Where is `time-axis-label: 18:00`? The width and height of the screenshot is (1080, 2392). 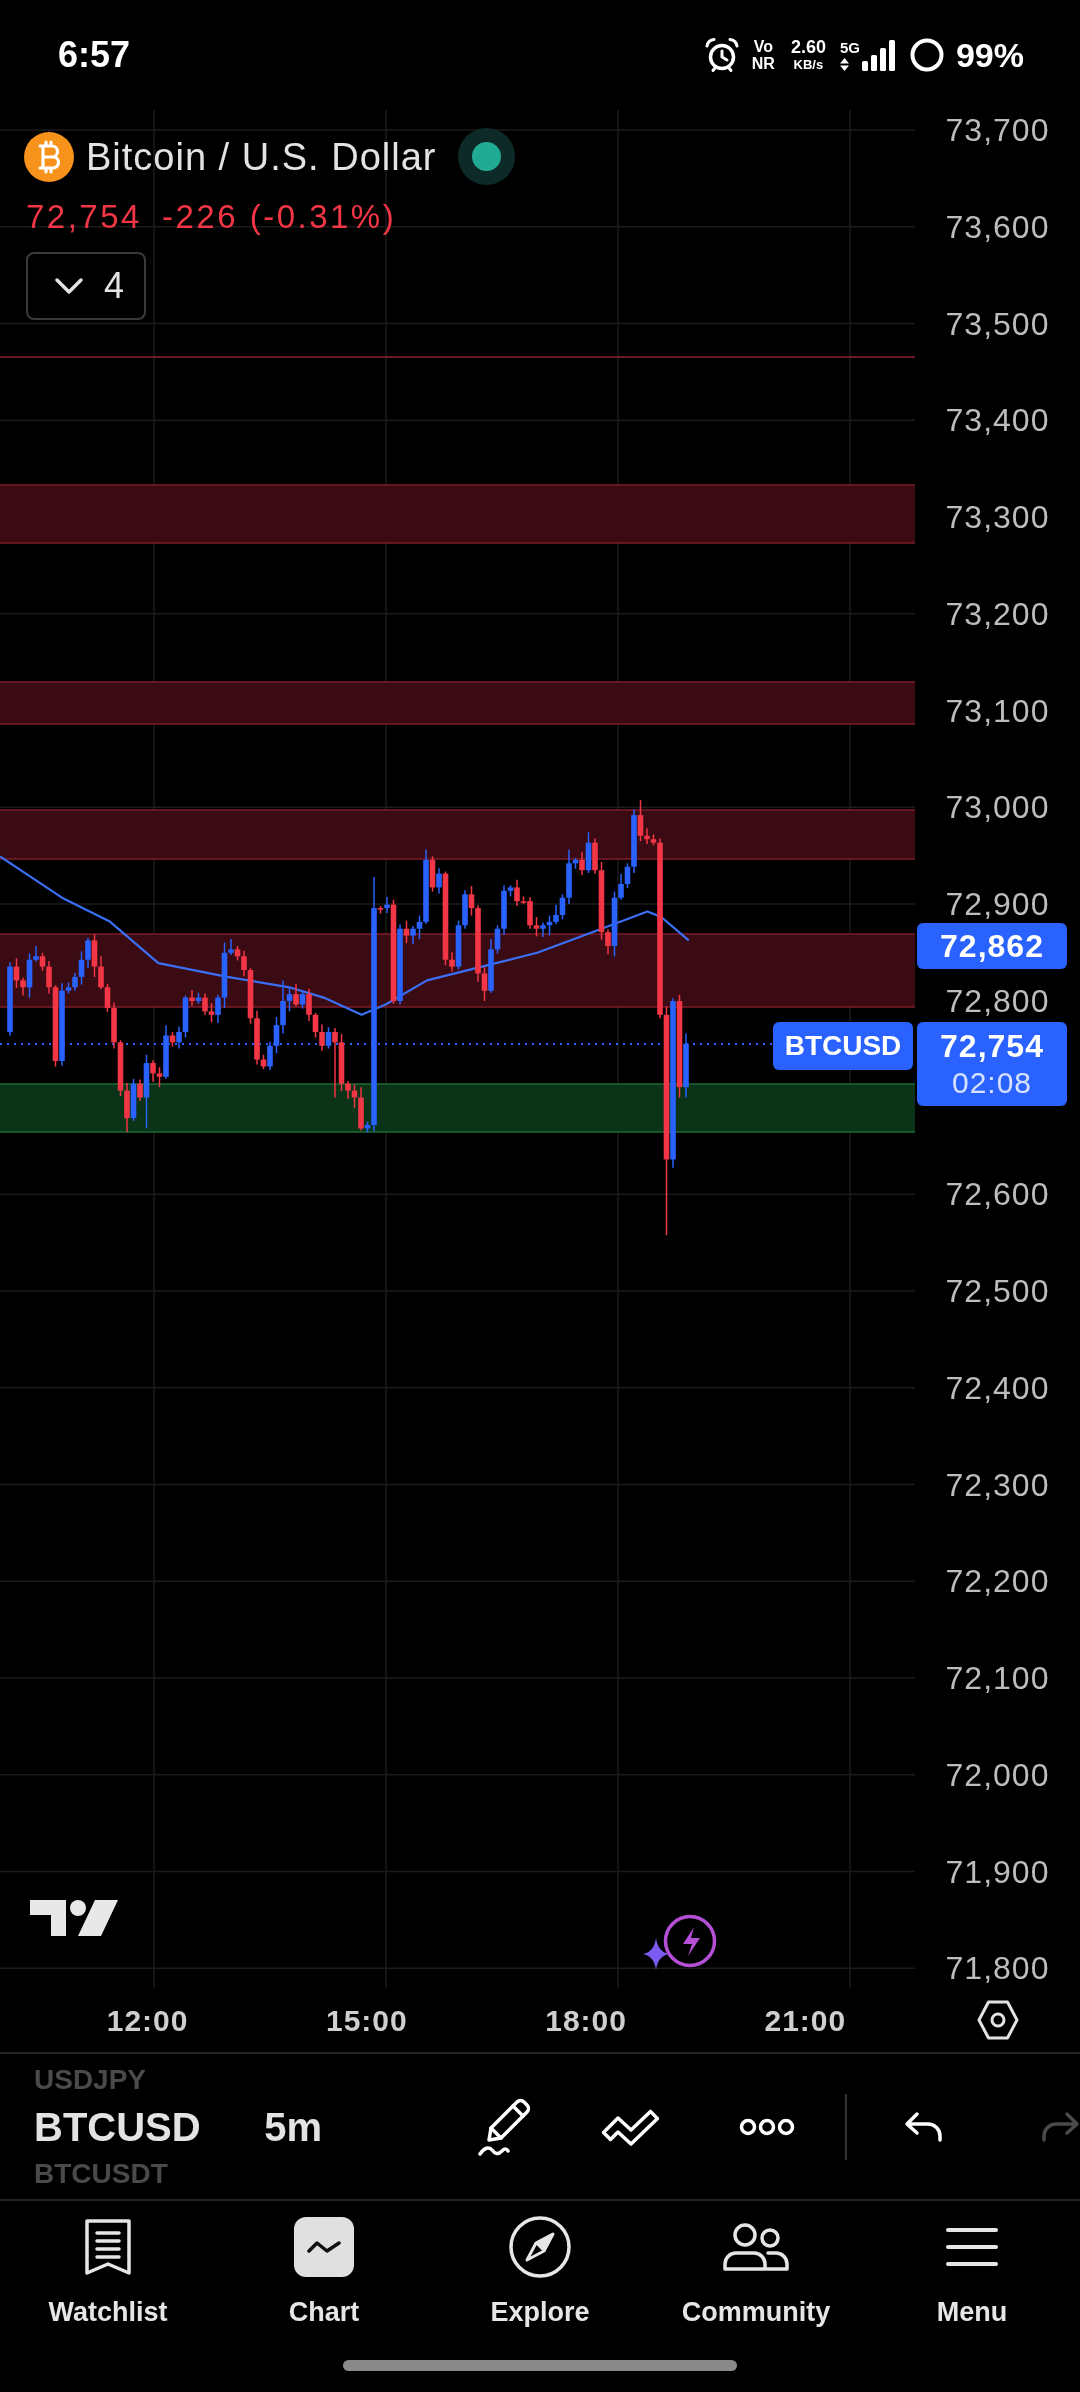 time-axis-label: 18:00 is located at coordinates (586, 2020).